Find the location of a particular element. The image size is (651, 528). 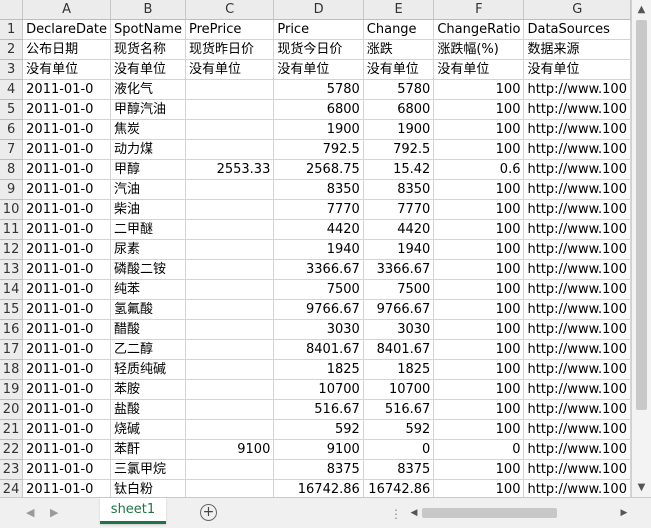

cell-a6: 2011-01-0 is located at coordinates (67, 129).